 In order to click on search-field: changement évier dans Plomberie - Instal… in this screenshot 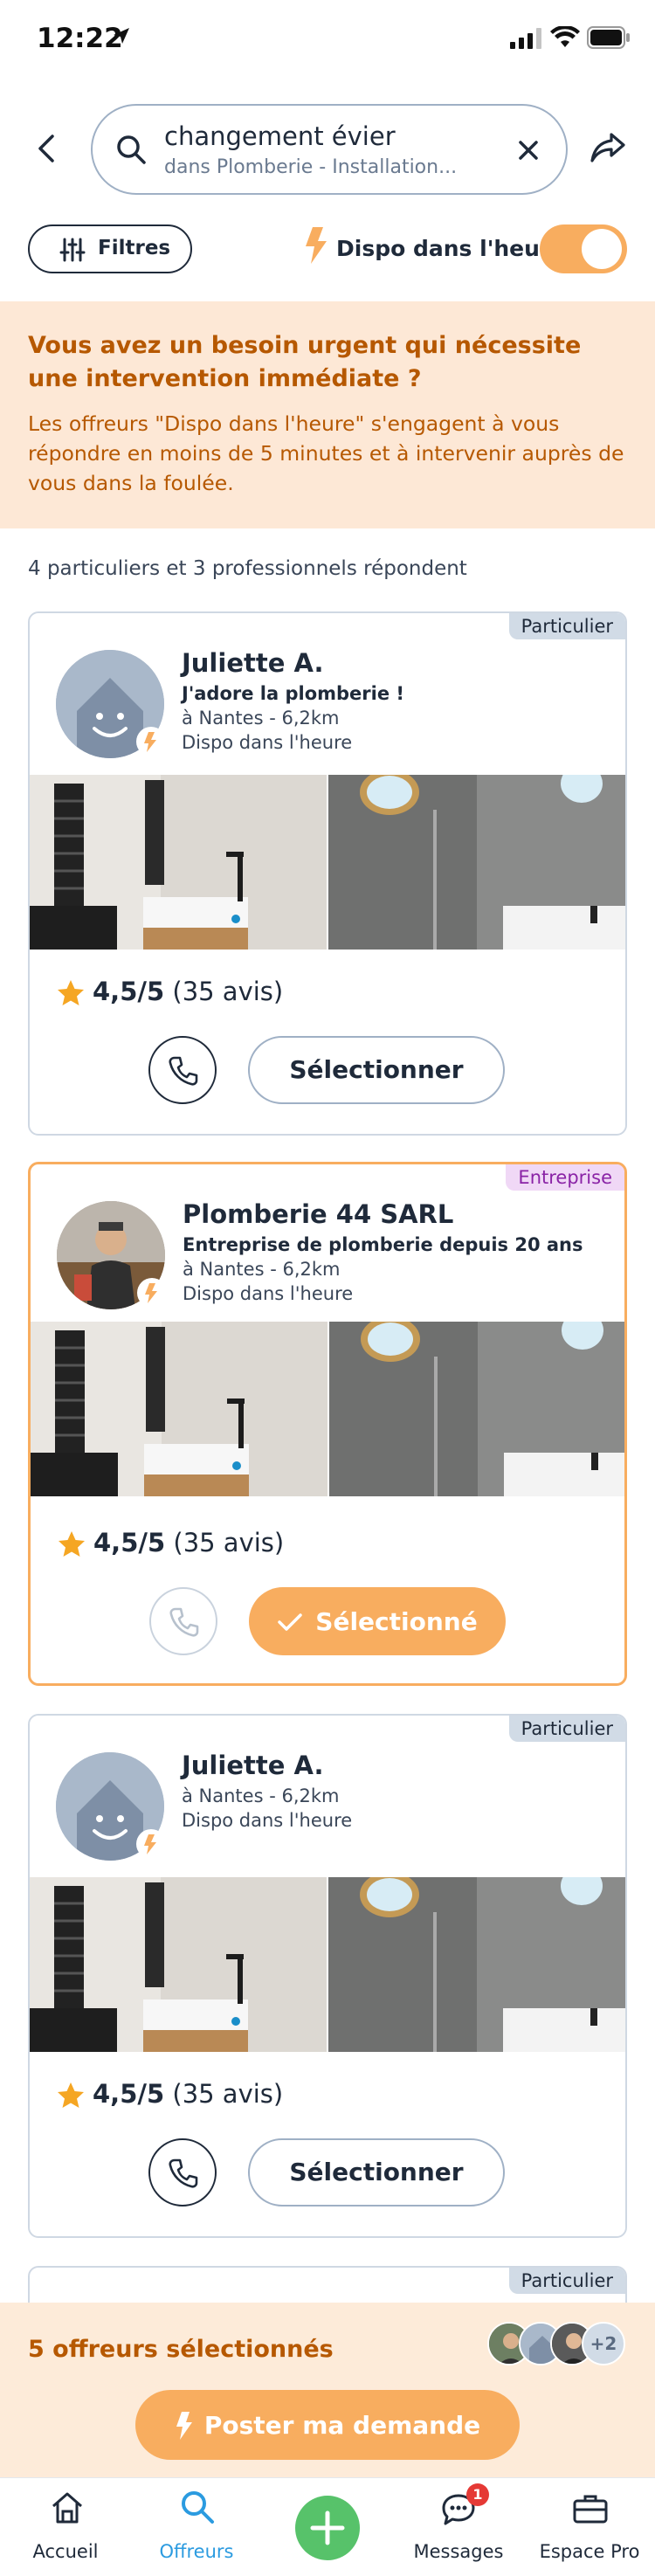, I will do `click(329, 149)`.